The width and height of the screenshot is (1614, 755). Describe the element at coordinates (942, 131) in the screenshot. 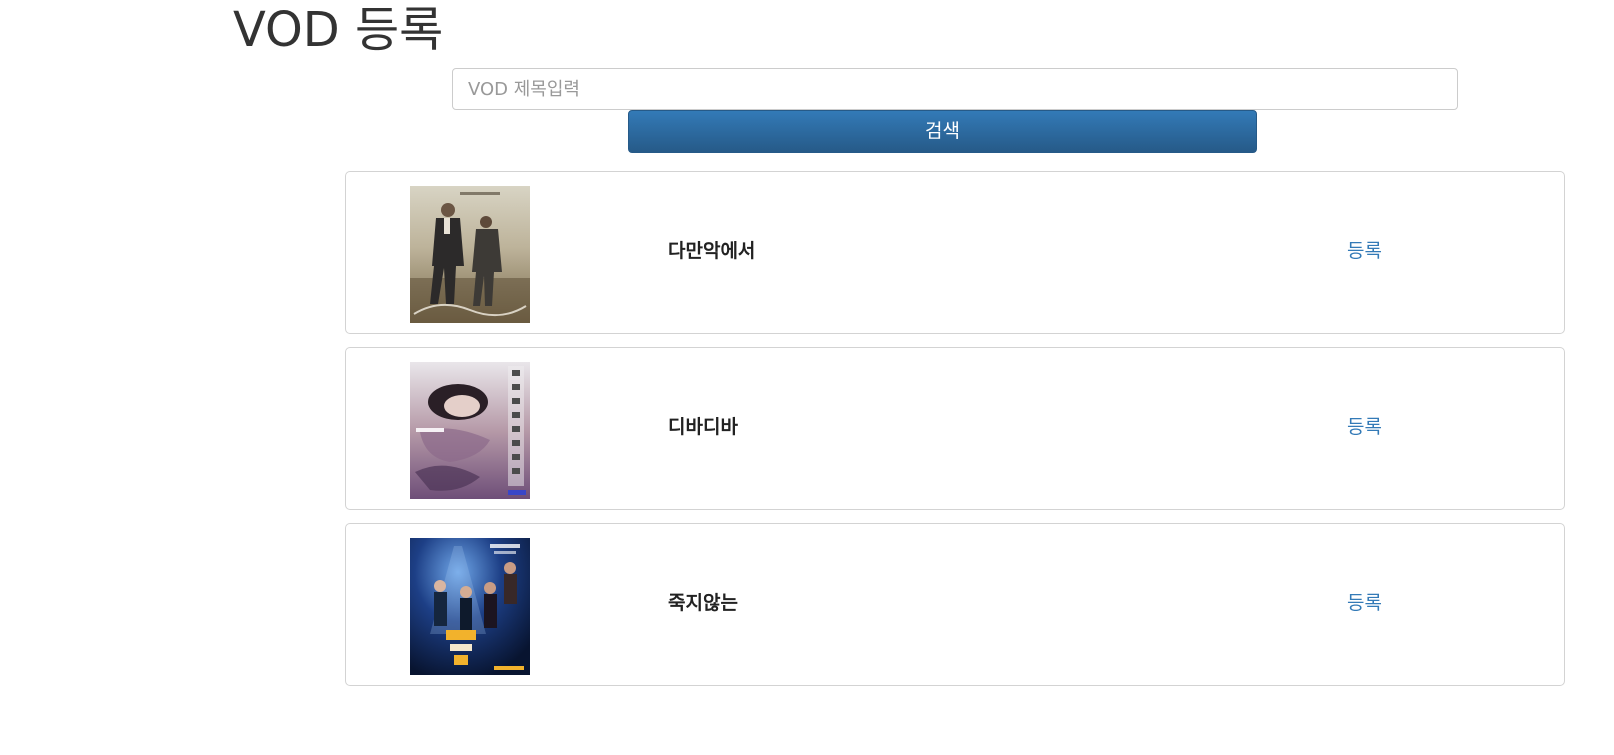

I see `search-button: 검색` at that location.